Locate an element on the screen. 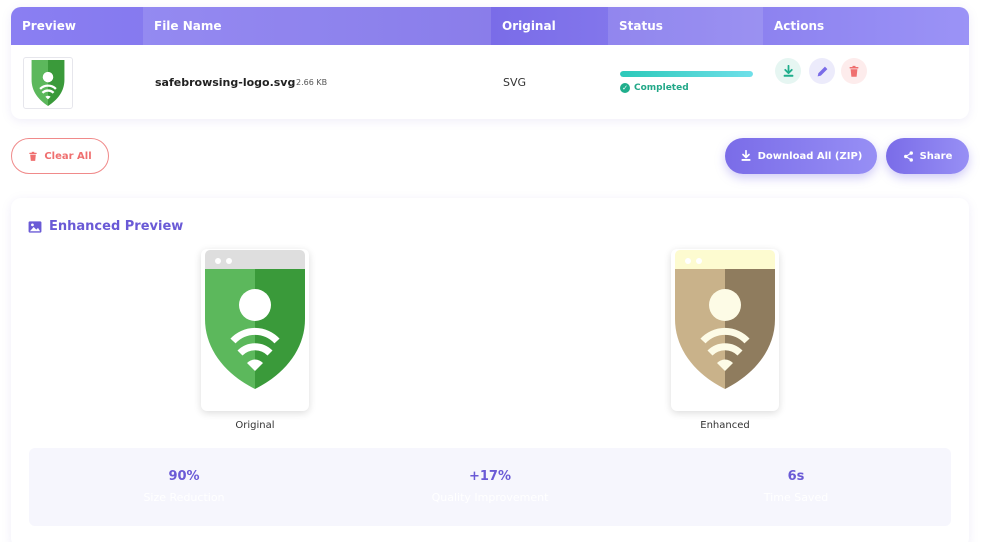 Image resolution: width=984 pixels, height=542 pixels. stat-value: 6s is located at coordinates (796, 476).